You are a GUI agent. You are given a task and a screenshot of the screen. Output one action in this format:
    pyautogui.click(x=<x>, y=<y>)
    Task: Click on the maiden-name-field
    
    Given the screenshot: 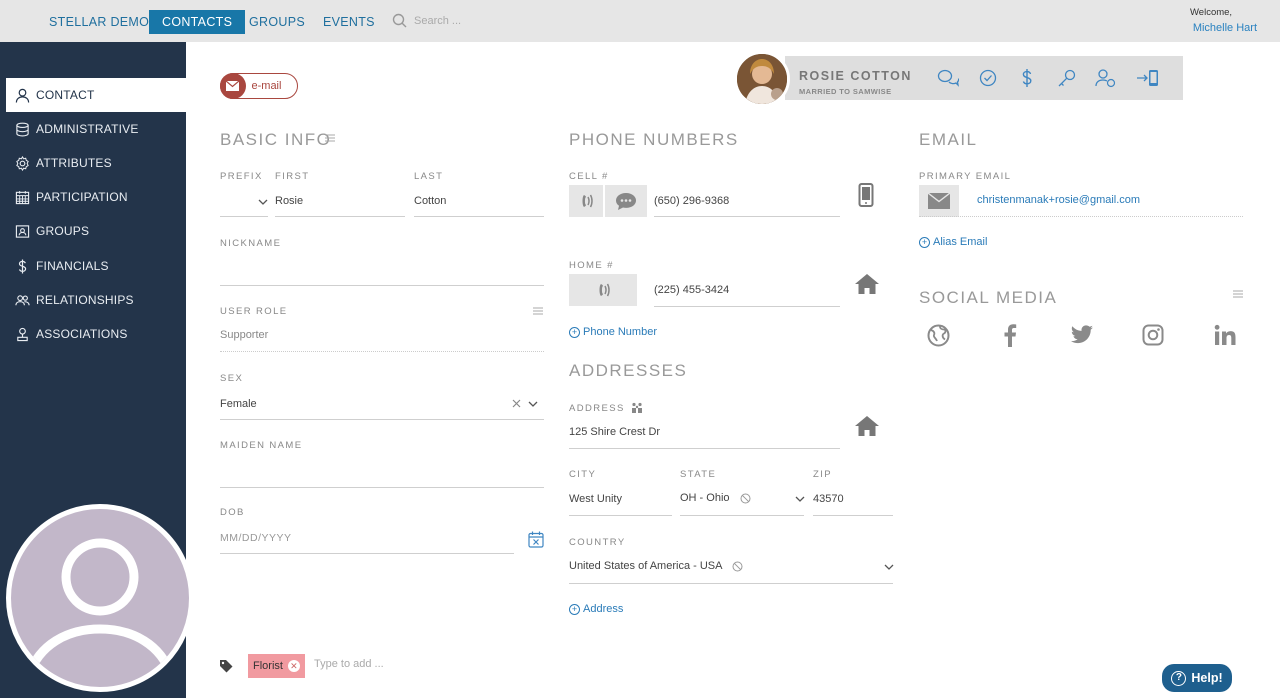 What is the action you would take?
    pyautogui.click(x=382, y=472)
    